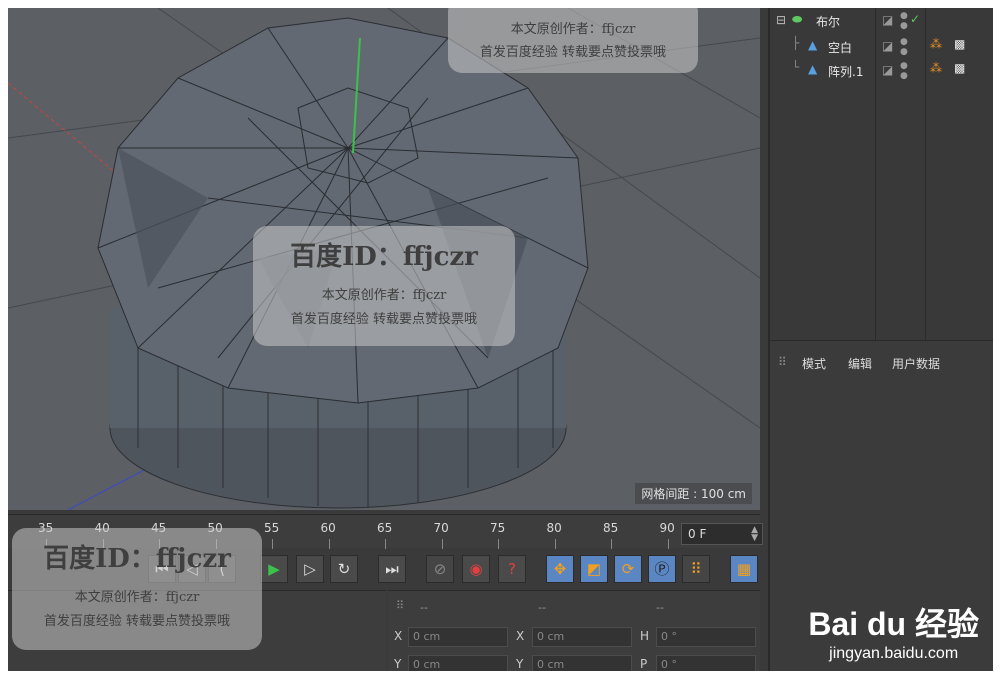  I want to click on object-row-boole: ⊟ ⬬ 布尔 ◪ ● ● ✓, so click(881, 22).